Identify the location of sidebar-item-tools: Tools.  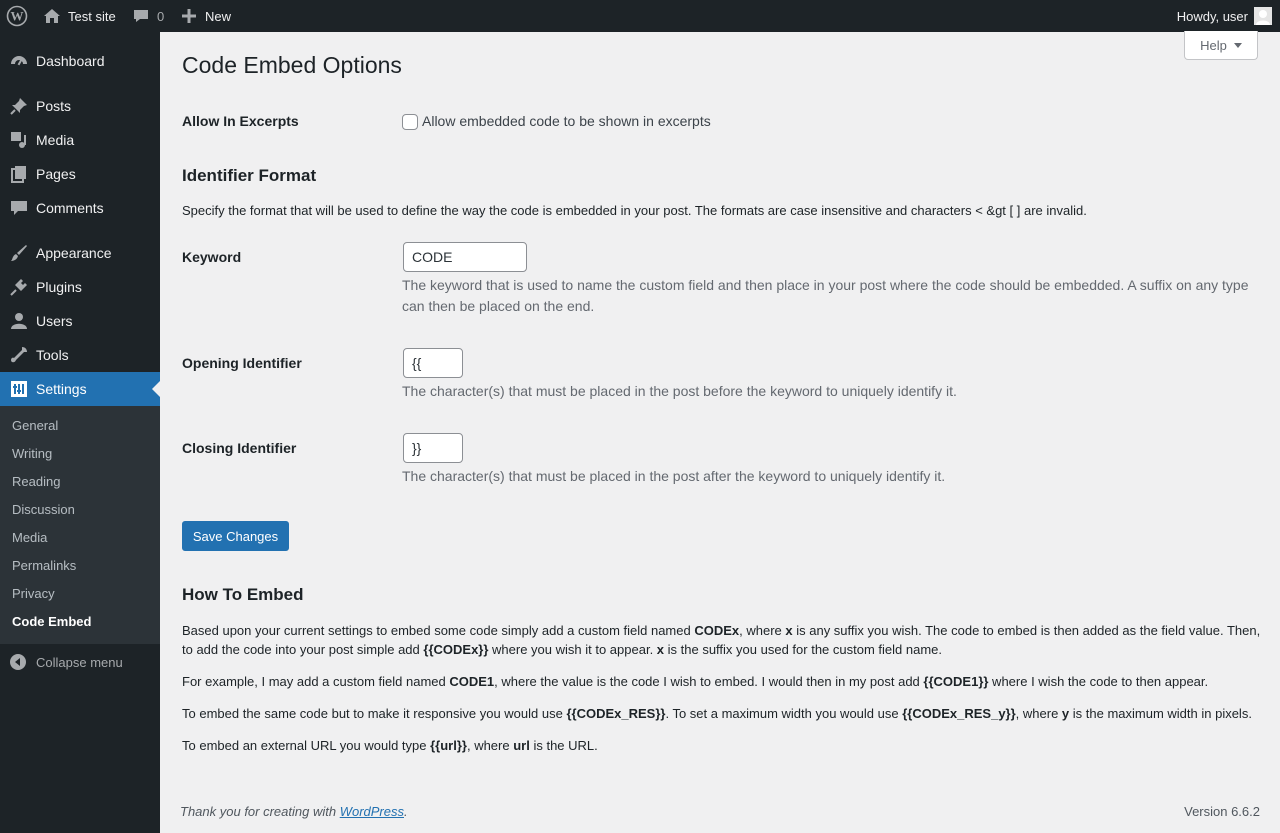
(80, 355).